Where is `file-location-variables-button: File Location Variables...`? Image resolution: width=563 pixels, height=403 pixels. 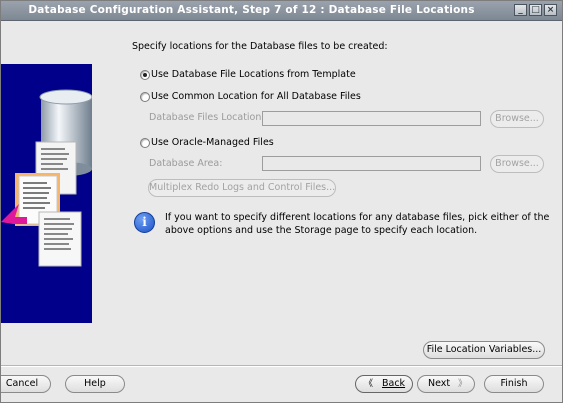 file-location-variables-button: File Location Variables... is located at coordinates (484, 350).